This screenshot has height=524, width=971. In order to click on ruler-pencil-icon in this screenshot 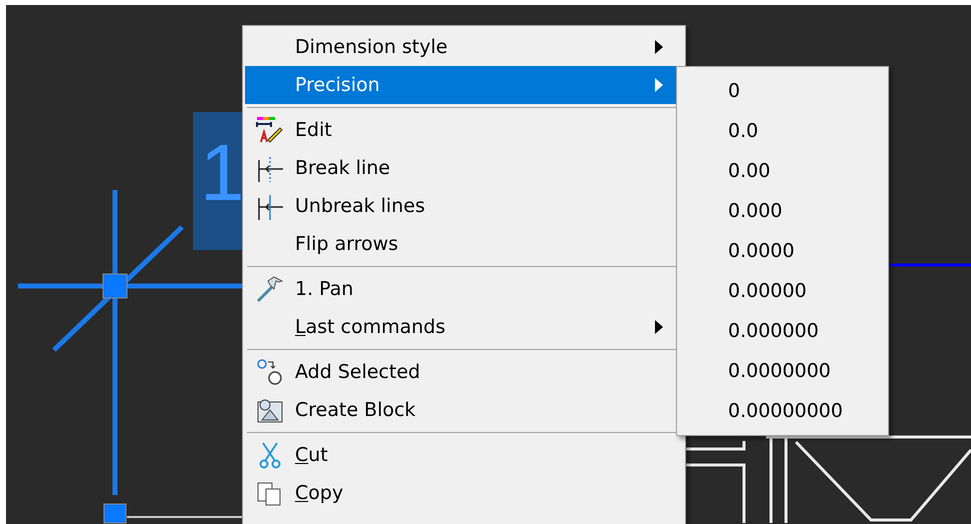, I will do `click(270, 130)`.